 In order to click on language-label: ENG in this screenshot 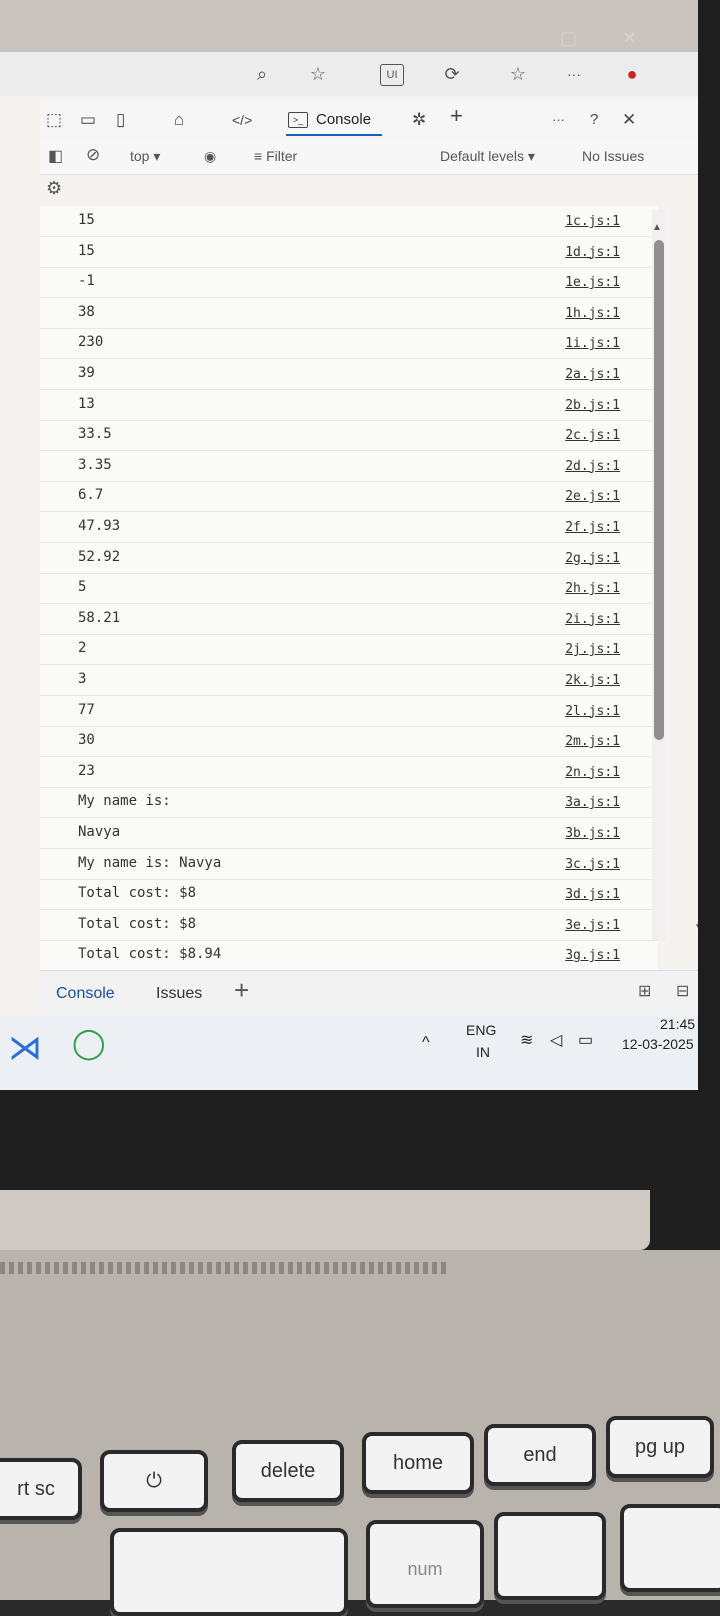, I will do `click(481, 1030)`.